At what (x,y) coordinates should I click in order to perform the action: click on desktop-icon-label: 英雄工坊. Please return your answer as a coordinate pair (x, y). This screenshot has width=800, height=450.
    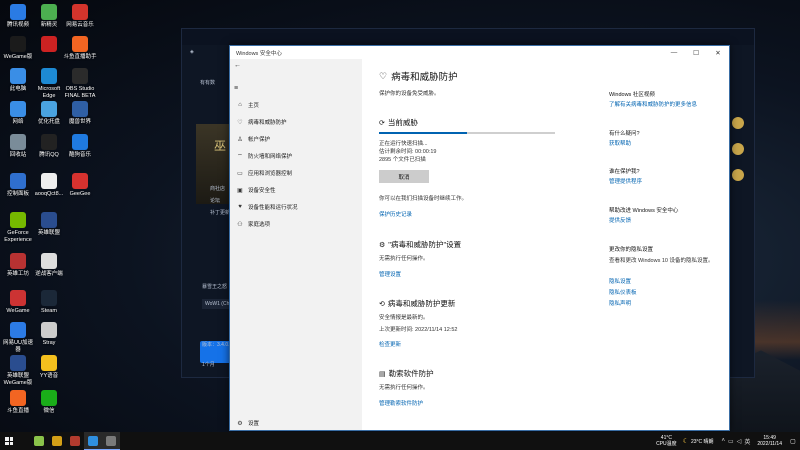
    Looking at the image, I should click on (17, 274).